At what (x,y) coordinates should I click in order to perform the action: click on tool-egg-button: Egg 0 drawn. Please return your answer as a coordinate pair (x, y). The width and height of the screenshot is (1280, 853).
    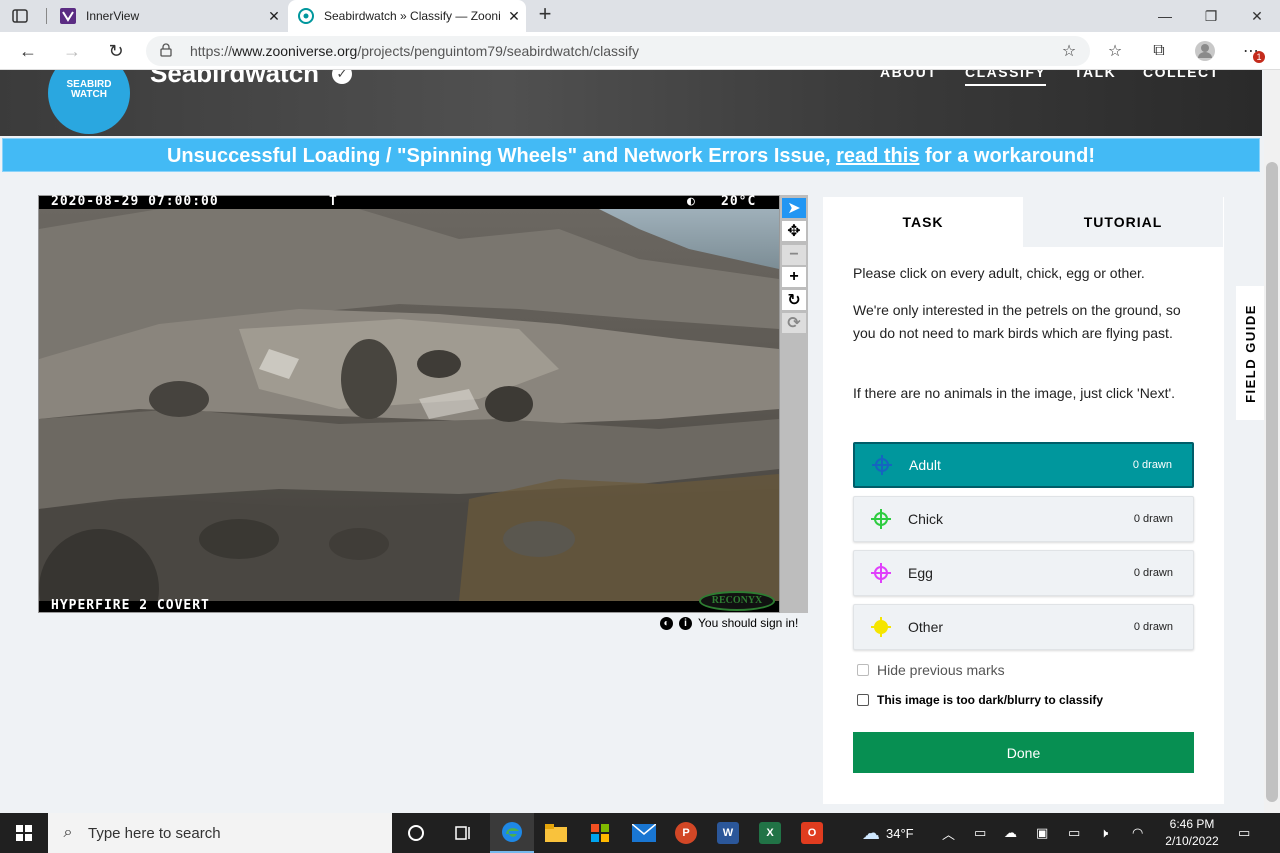
    Looking at the image, I should click on (1023, 573).